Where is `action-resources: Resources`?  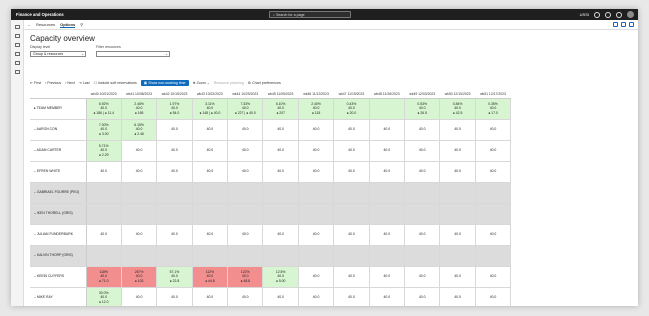 action-resources: Resources is located at coordinates (45, 24).